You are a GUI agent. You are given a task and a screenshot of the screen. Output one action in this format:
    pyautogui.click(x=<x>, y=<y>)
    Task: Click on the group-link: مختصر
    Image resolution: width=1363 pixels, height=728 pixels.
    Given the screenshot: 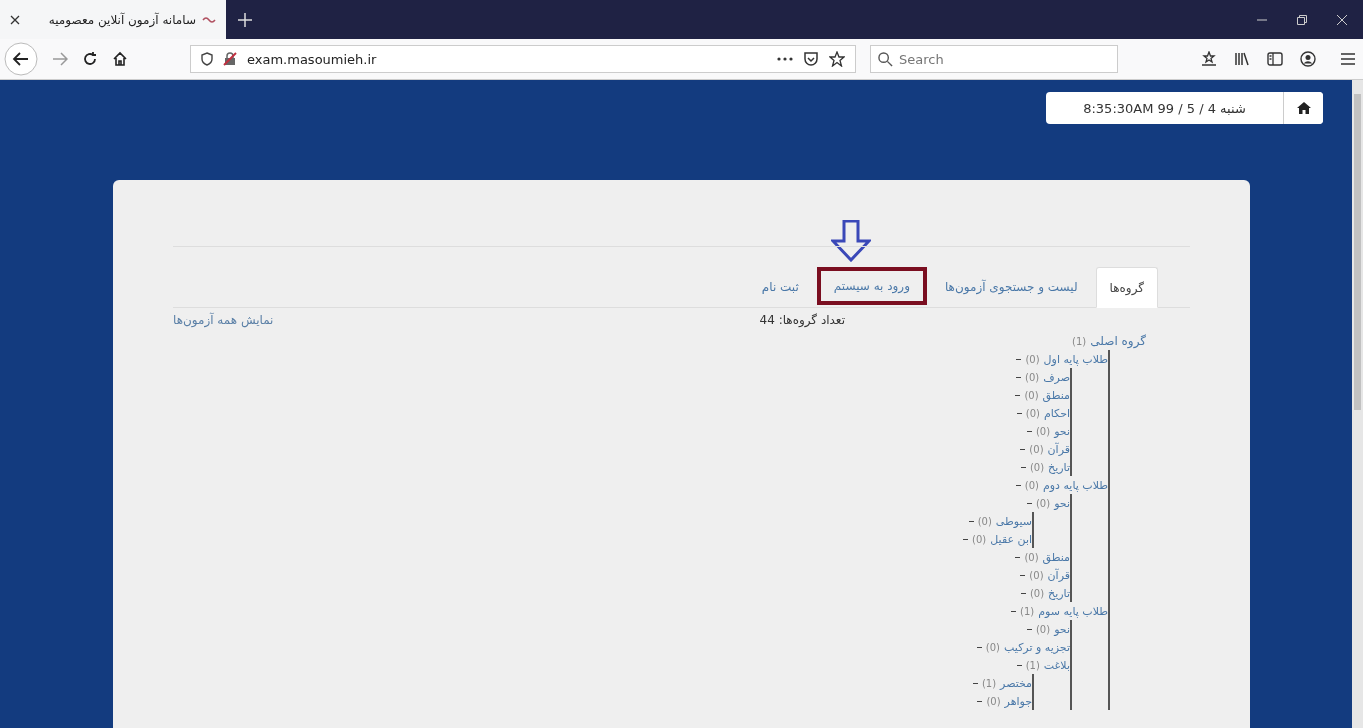 What is the action you would take?
    pyautogui.click(x=1016, y=683)
    